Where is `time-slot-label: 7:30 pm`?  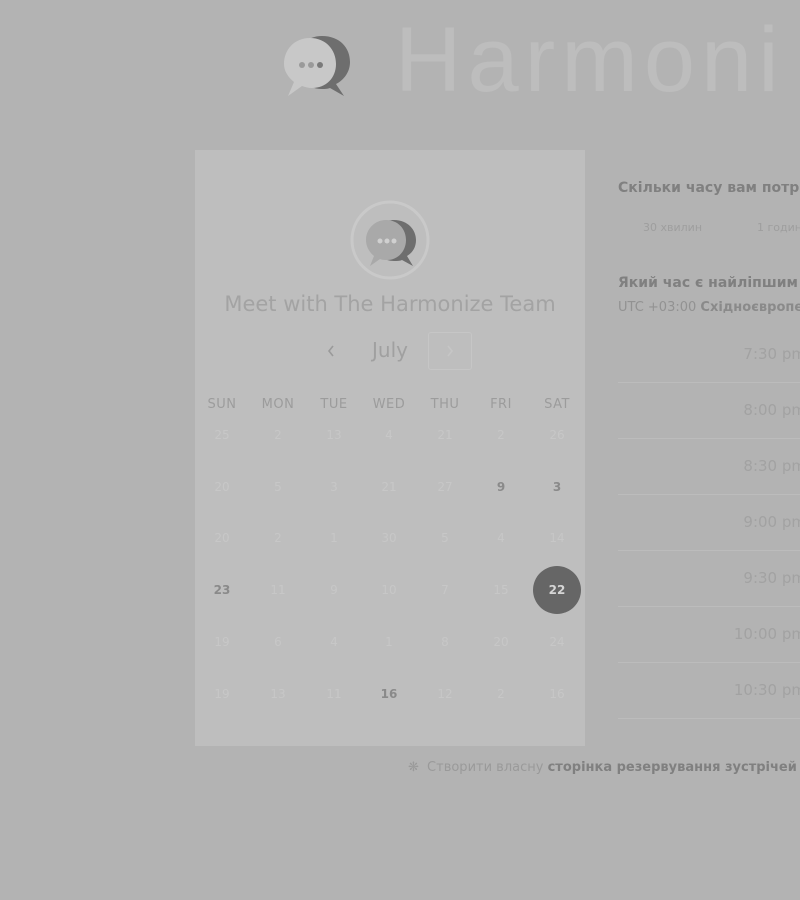 time-slot-label: 7:30 pm is located at coordinates (771, 354).